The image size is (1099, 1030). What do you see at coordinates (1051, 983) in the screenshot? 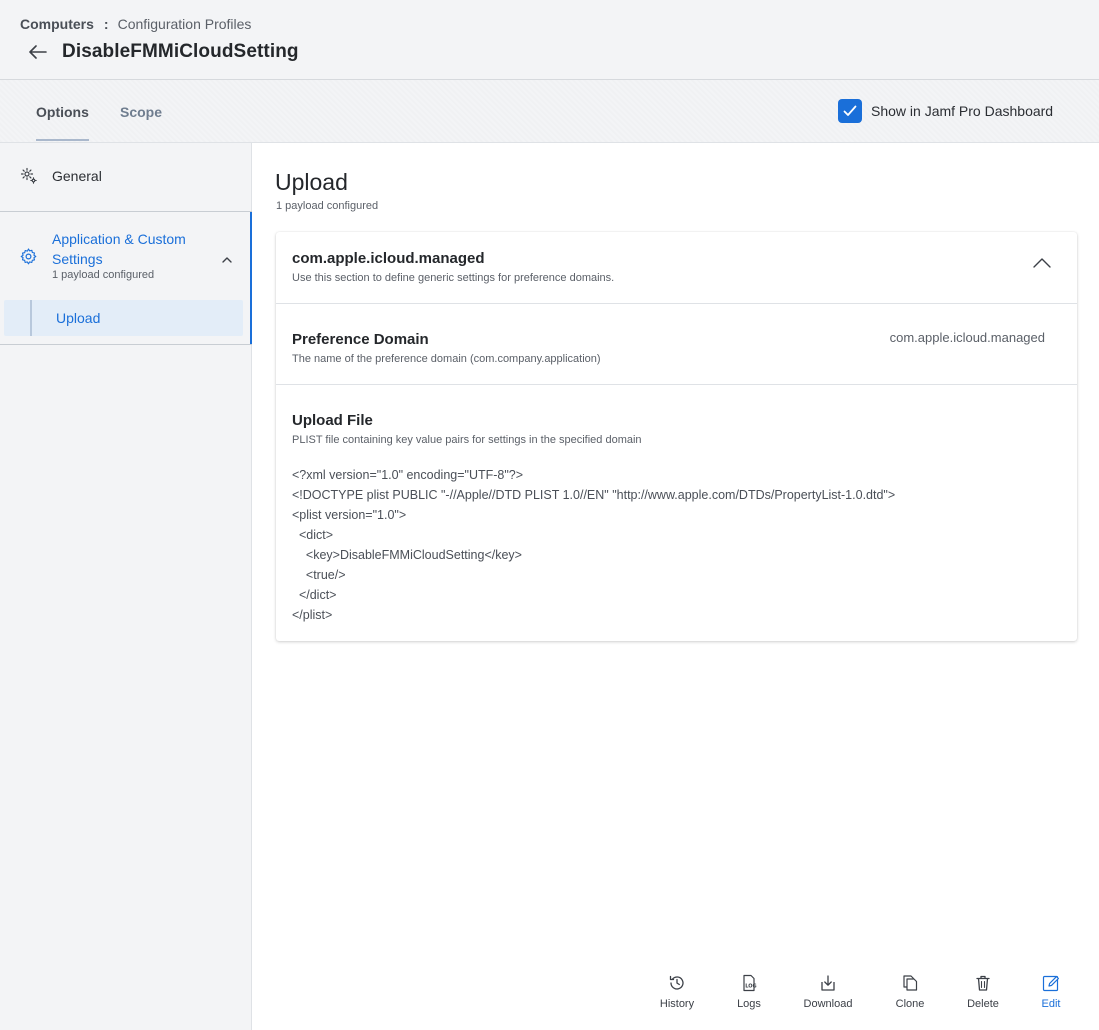
I see `pencil-icon` at bounding box center [1051, 983].